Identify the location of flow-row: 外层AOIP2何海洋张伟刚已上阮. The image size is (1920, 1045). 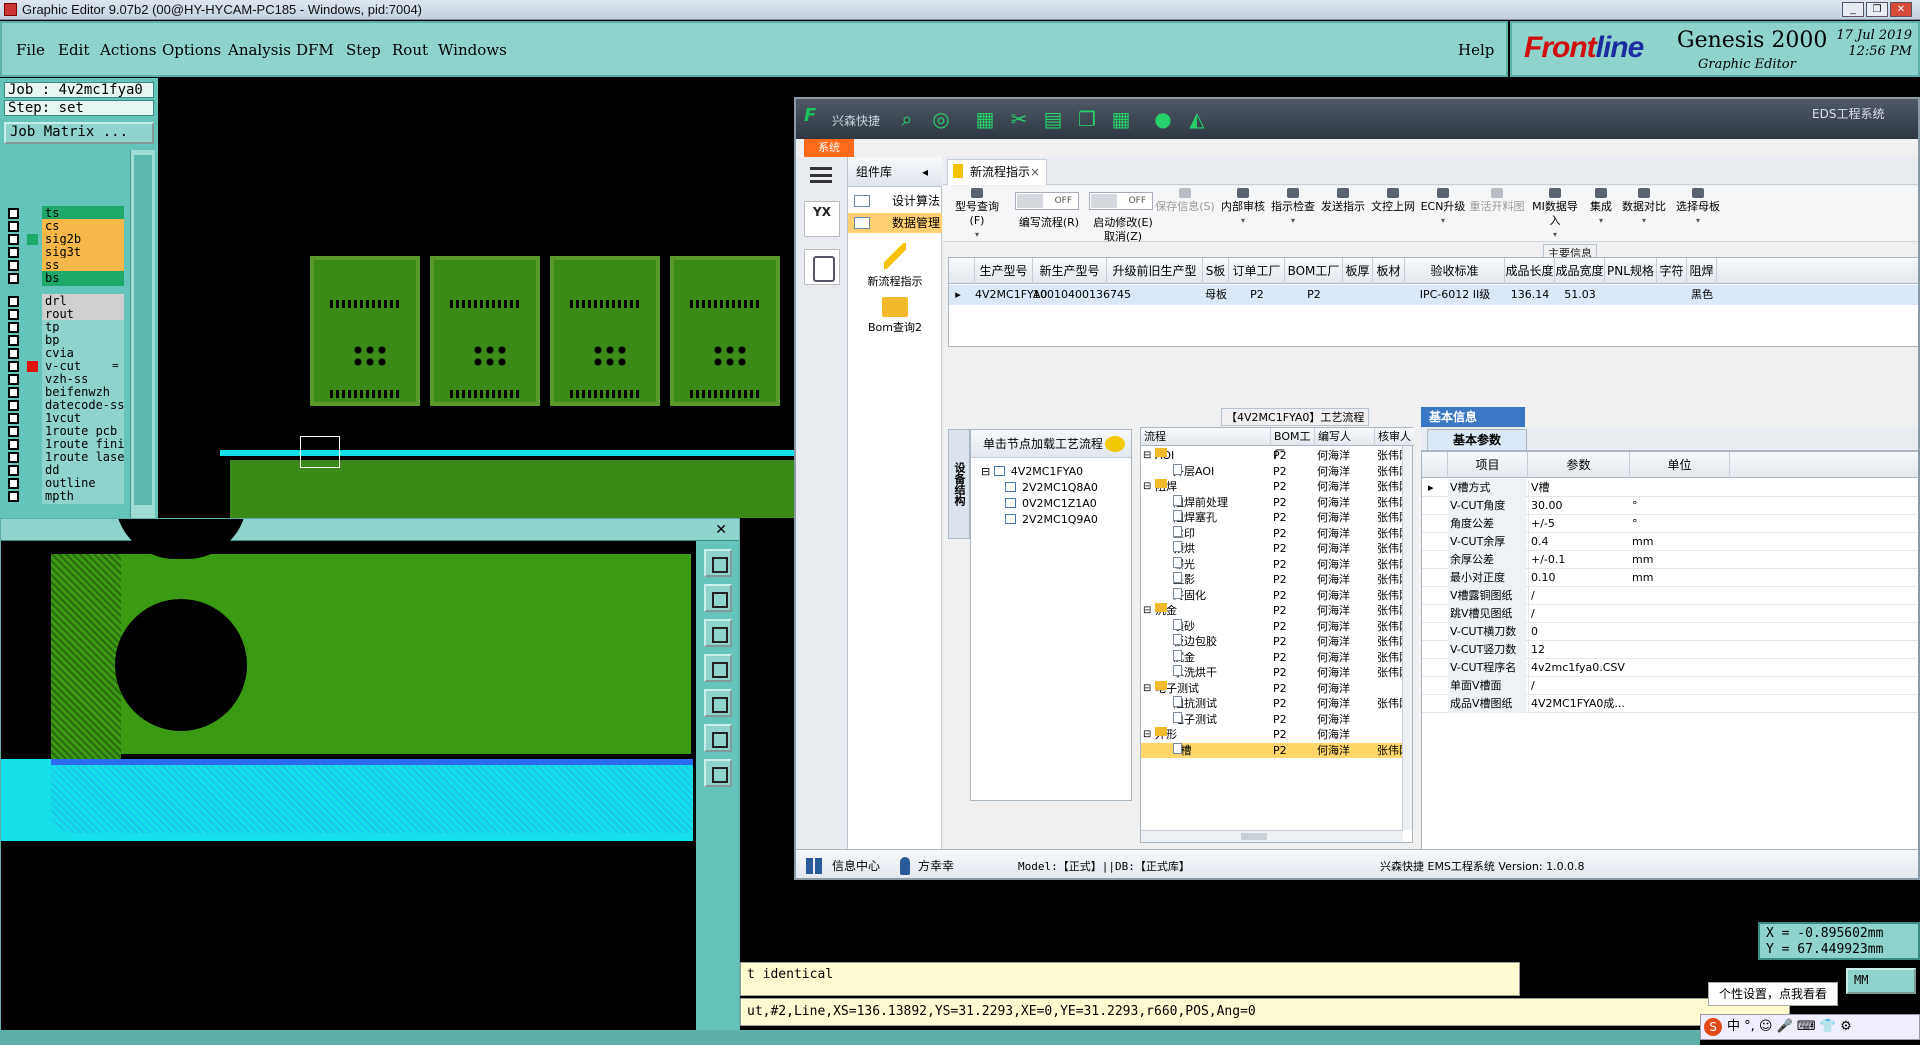
(1304, 471).